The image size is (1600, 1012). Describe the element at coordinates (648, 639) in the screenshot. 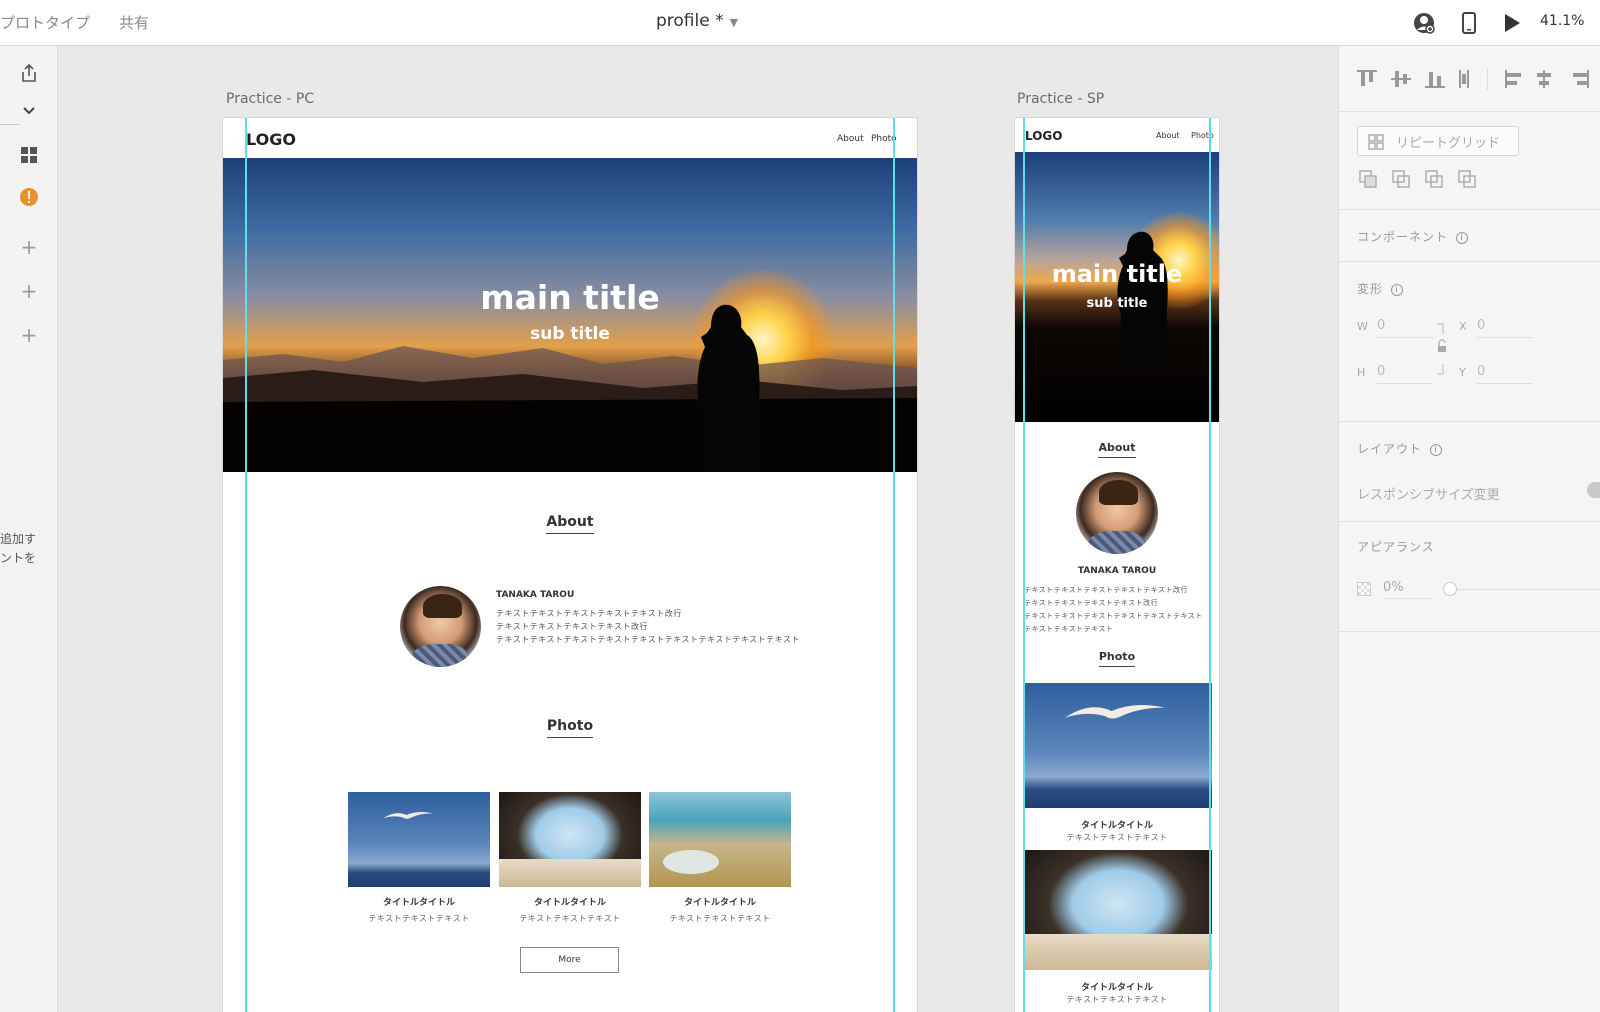

I see `about-line: テキストテキストテキストテキストテキストテキストテキストテキストテキスト` at that location.